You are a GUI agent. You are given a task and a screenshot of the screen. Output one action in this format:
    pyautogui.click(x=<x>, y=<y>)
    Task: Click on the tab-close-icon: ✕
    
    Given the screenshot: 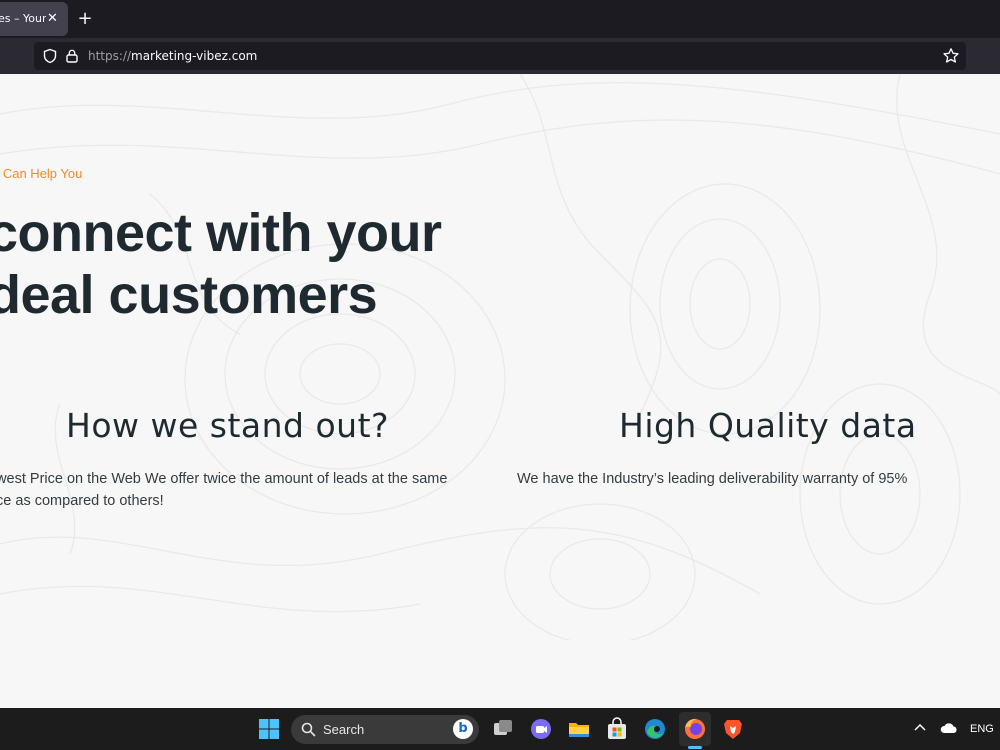 What is the action you would take?
    pyautogui.click(x=52, y=19)
    